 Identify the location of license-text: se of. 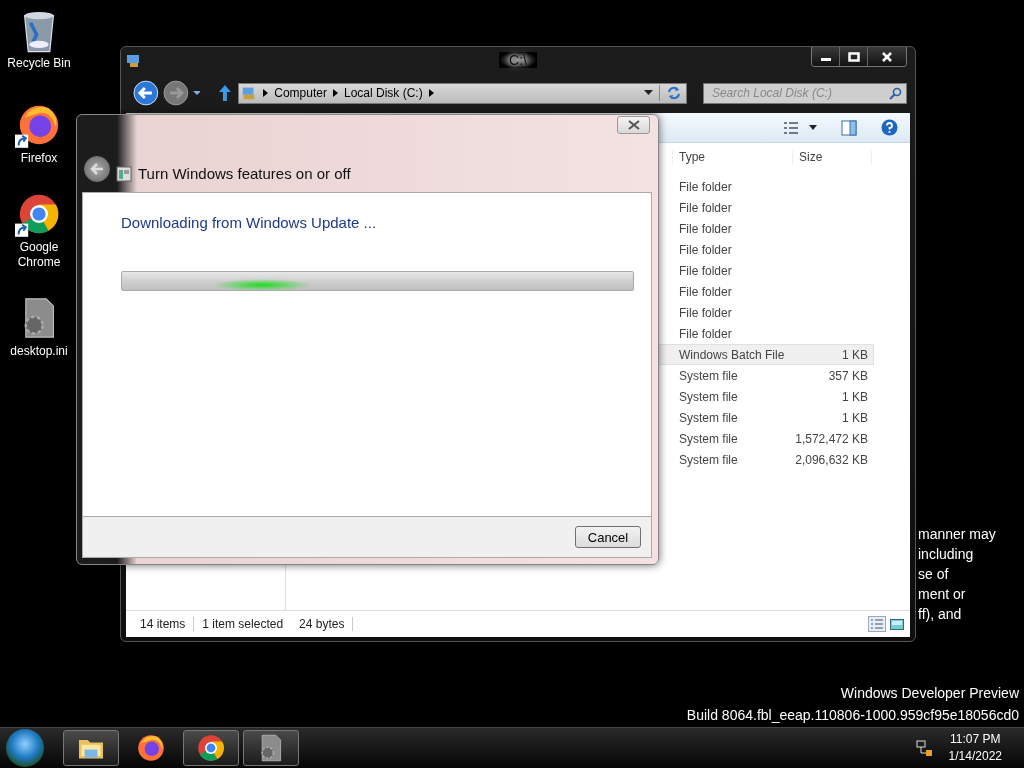
(934, 574).